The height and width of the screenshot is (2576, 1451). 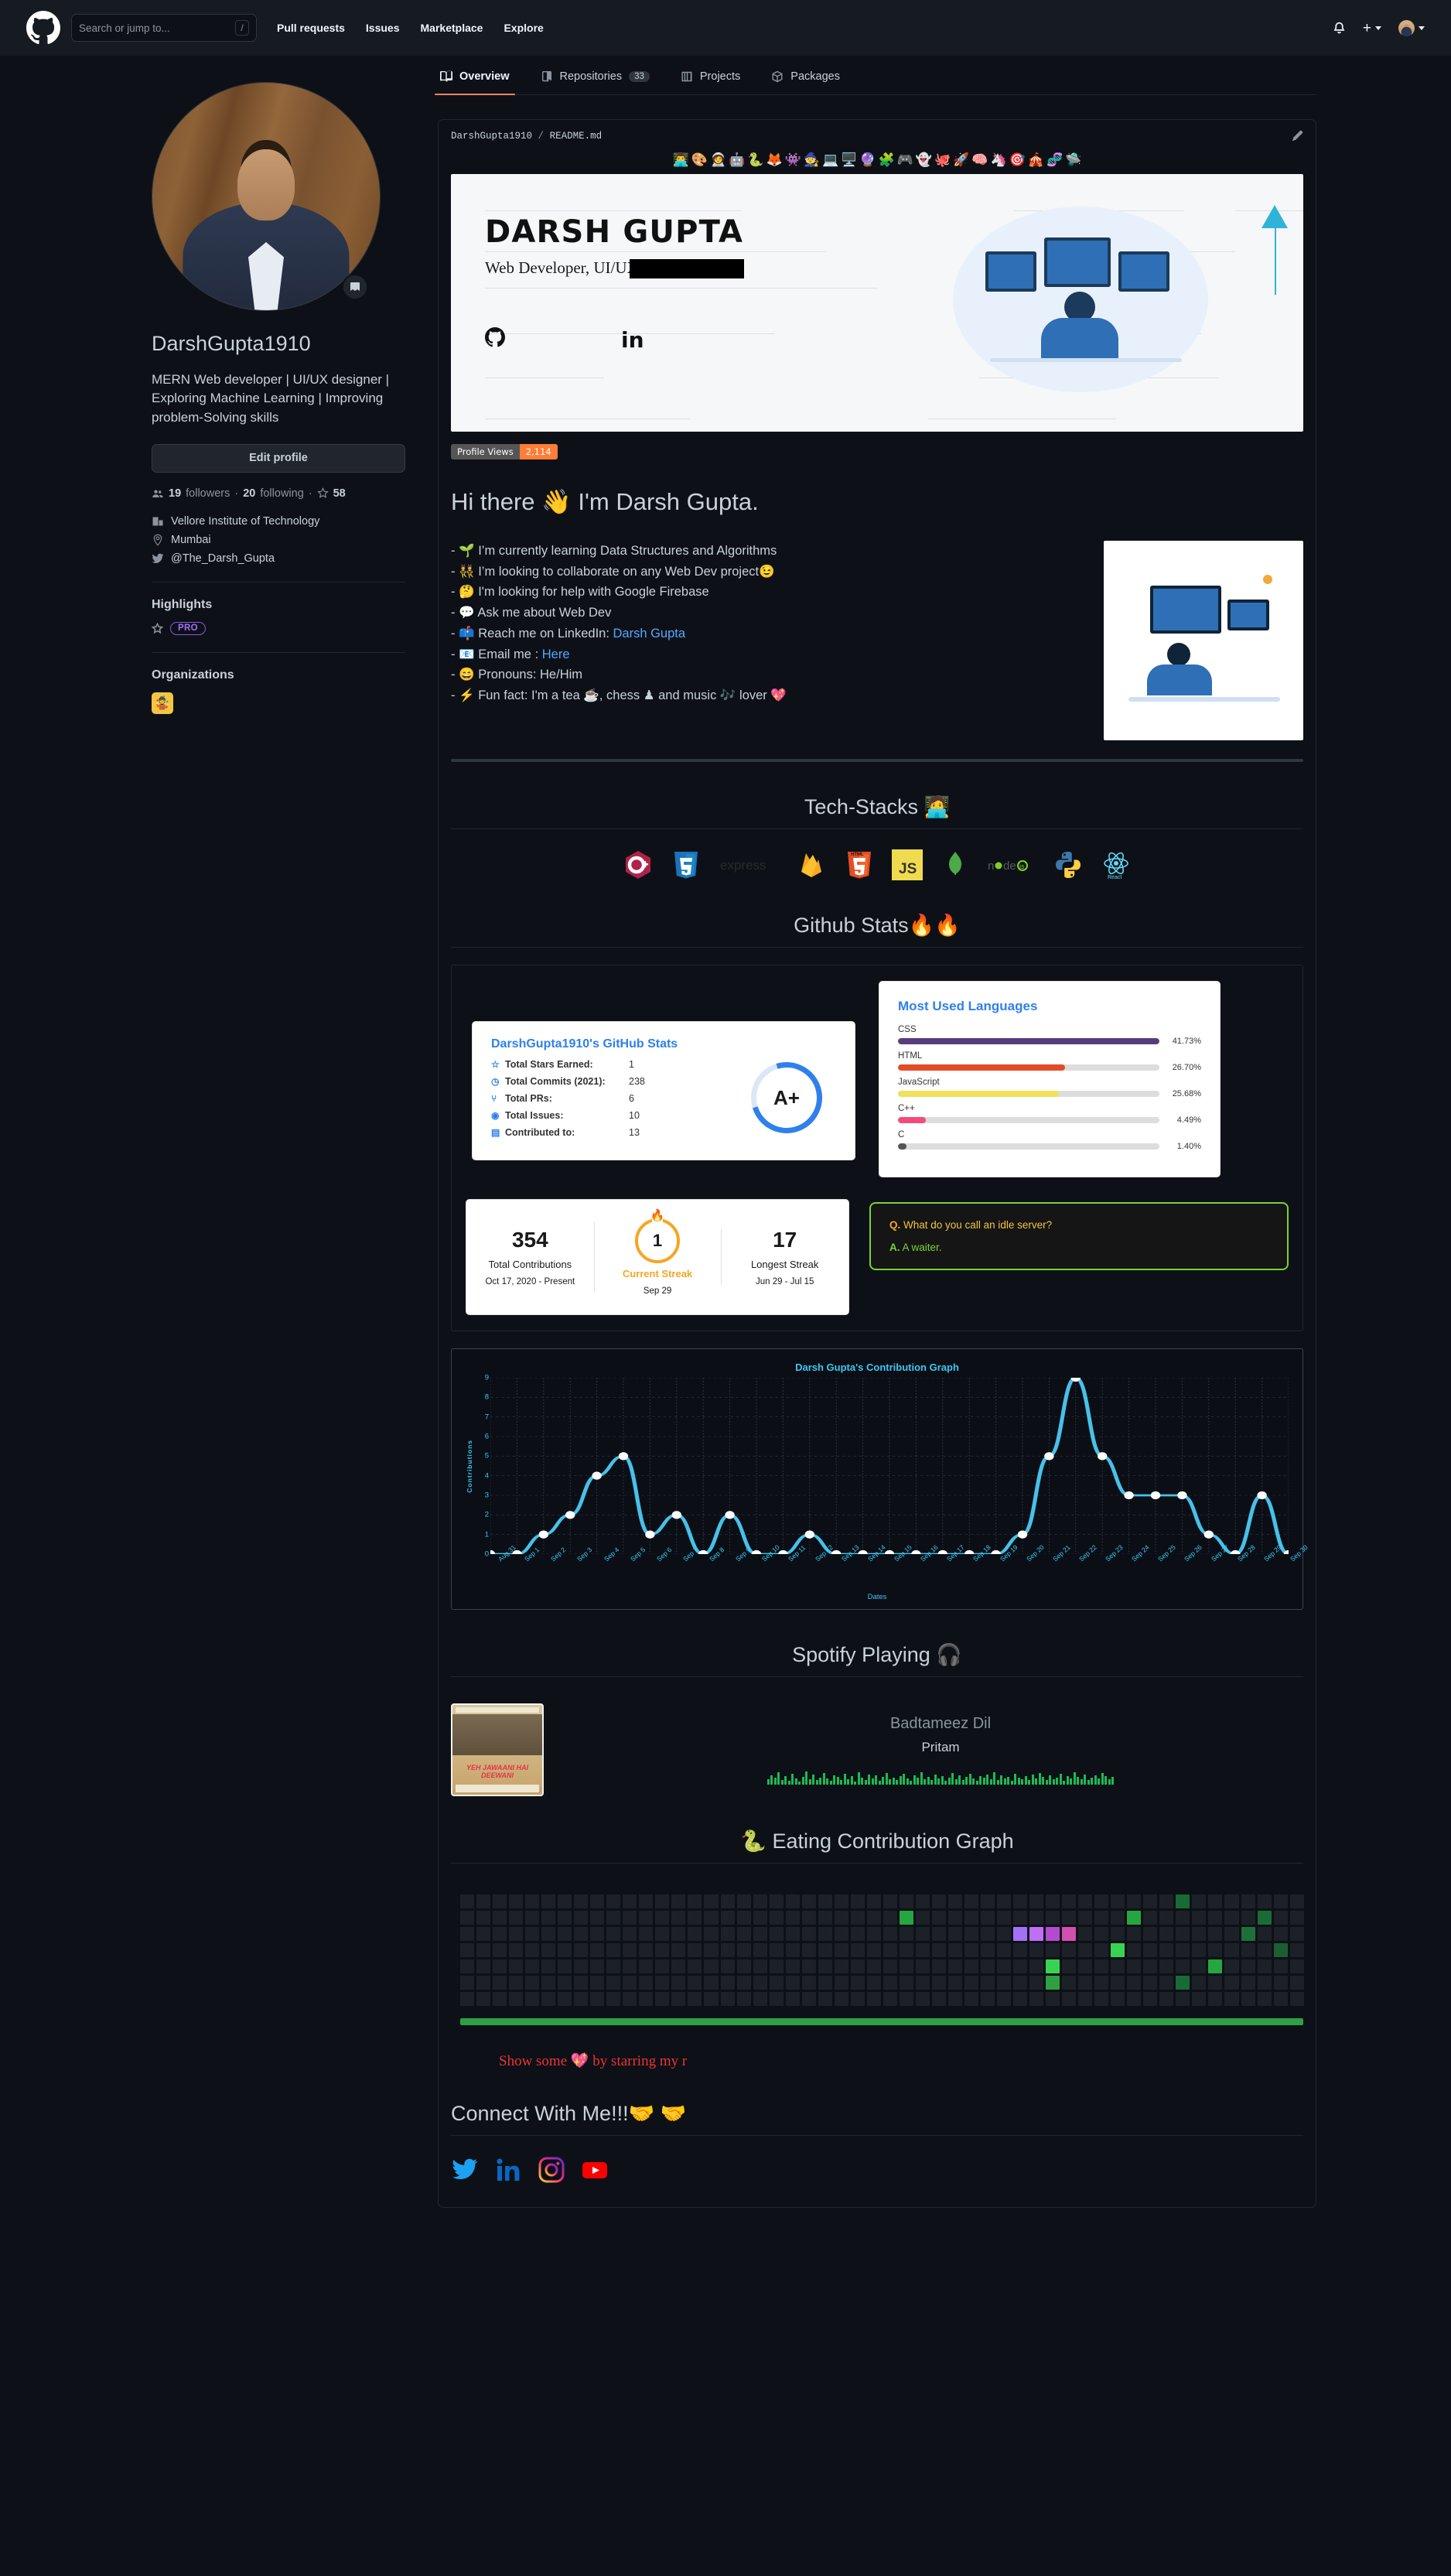 What do you see at coordinates (552, 2170) in the screenshot?
I see `instagram-icon` at bounding box center [552, 2170].